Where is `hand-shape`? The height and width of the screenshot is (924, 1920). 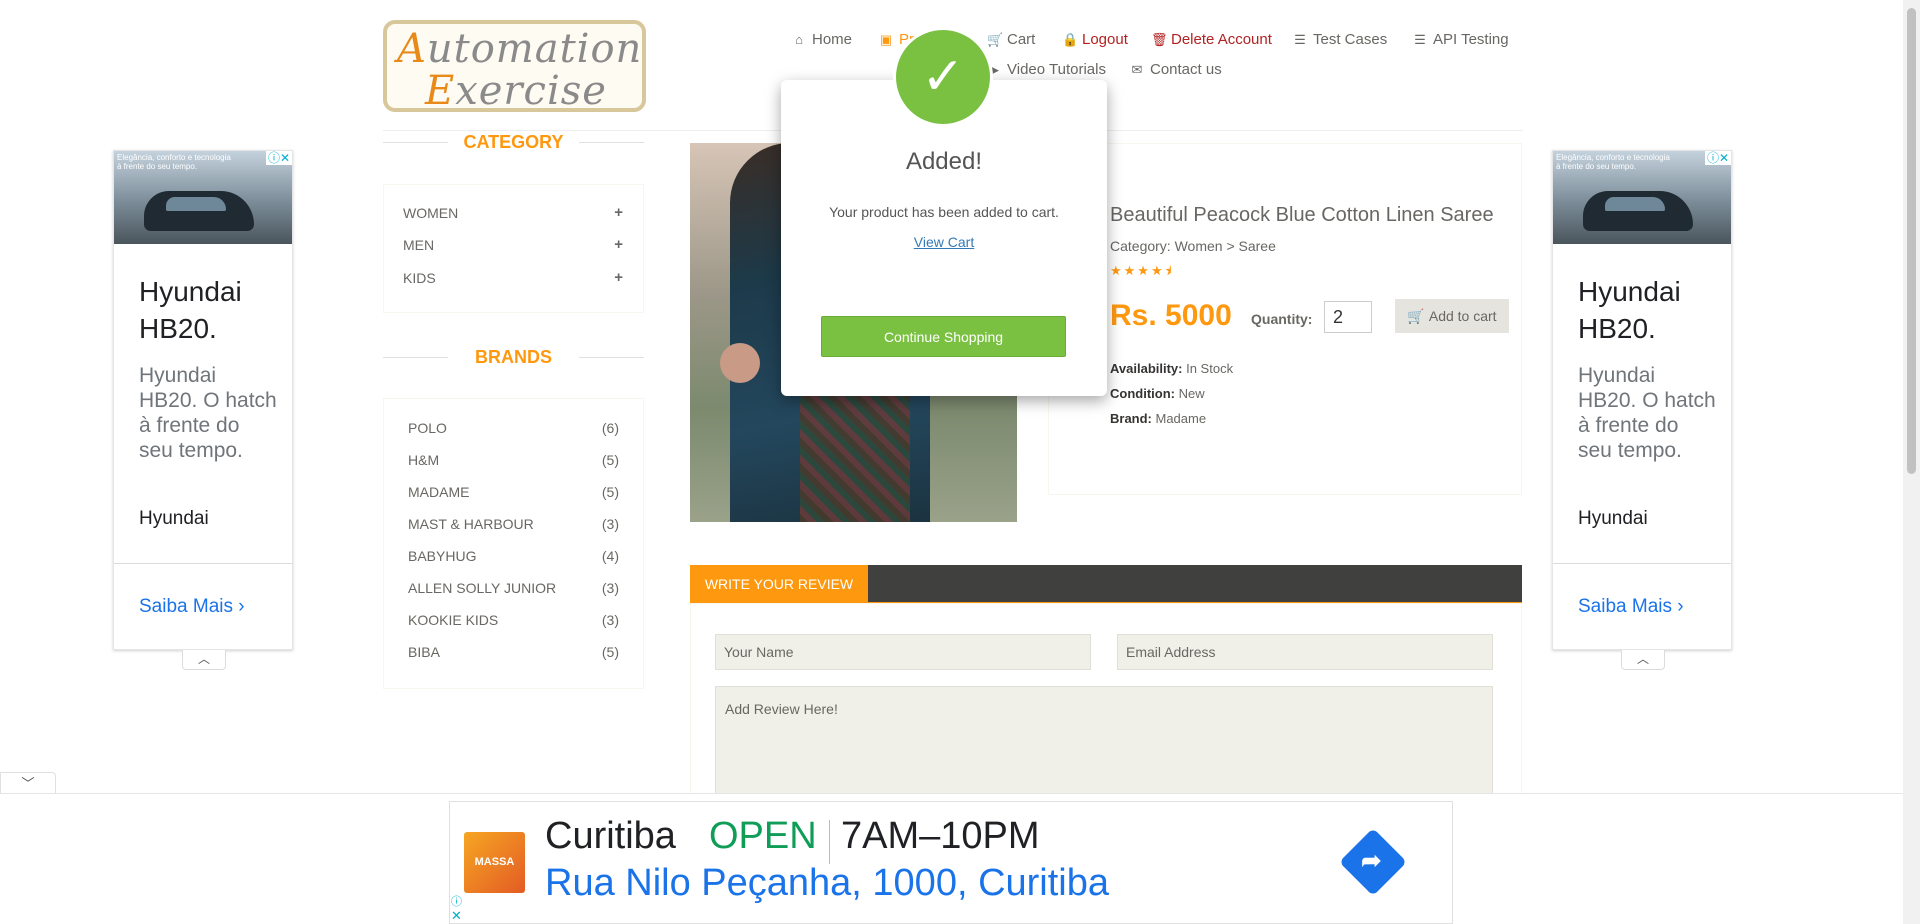 hand-shape is located at coordinates (740, 363).